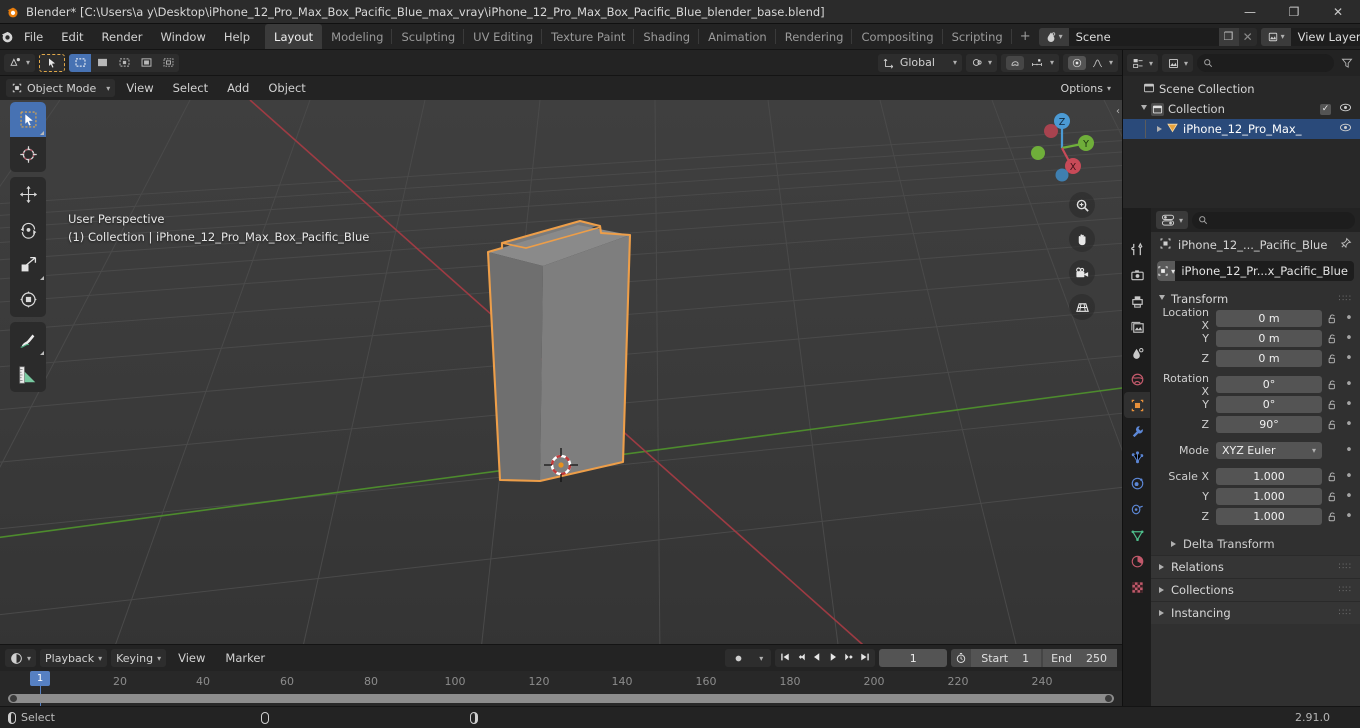 The image size is (1360, 728). I want to click on location-y-field: 0 m, so click(1269, 338).